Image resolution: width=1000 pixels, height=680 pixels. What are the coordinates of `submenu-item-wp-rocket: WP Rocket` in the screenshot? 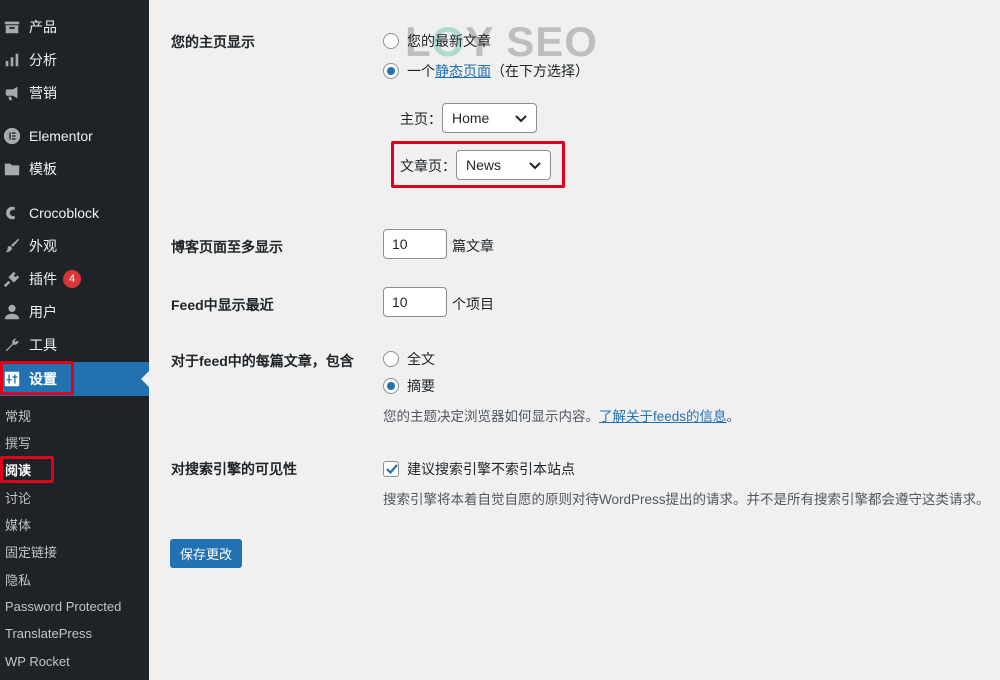 It's located at (74, 661).